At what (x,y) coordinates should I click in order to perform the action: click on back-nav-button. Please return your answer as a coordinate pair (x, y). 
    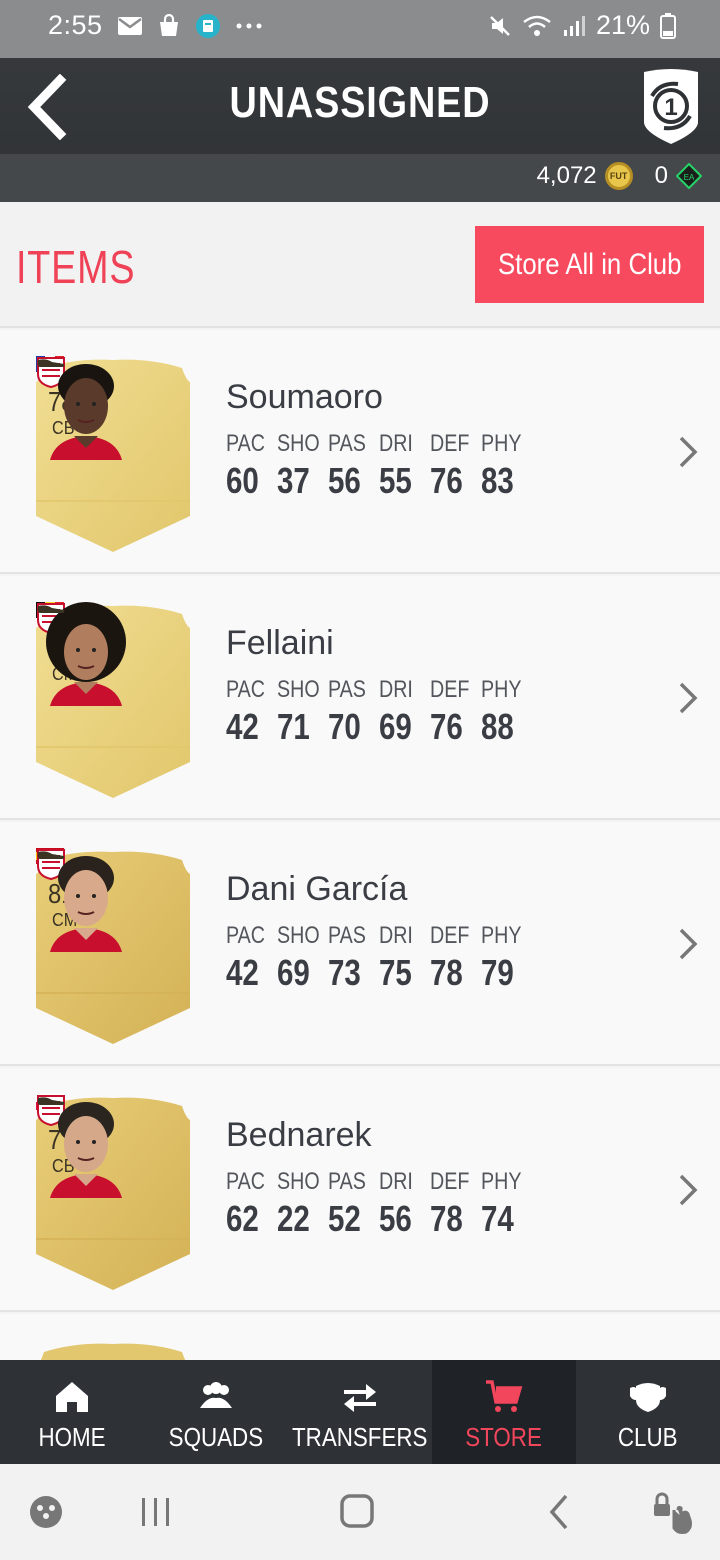
    Looking at the image, I should click on (560, 1512).